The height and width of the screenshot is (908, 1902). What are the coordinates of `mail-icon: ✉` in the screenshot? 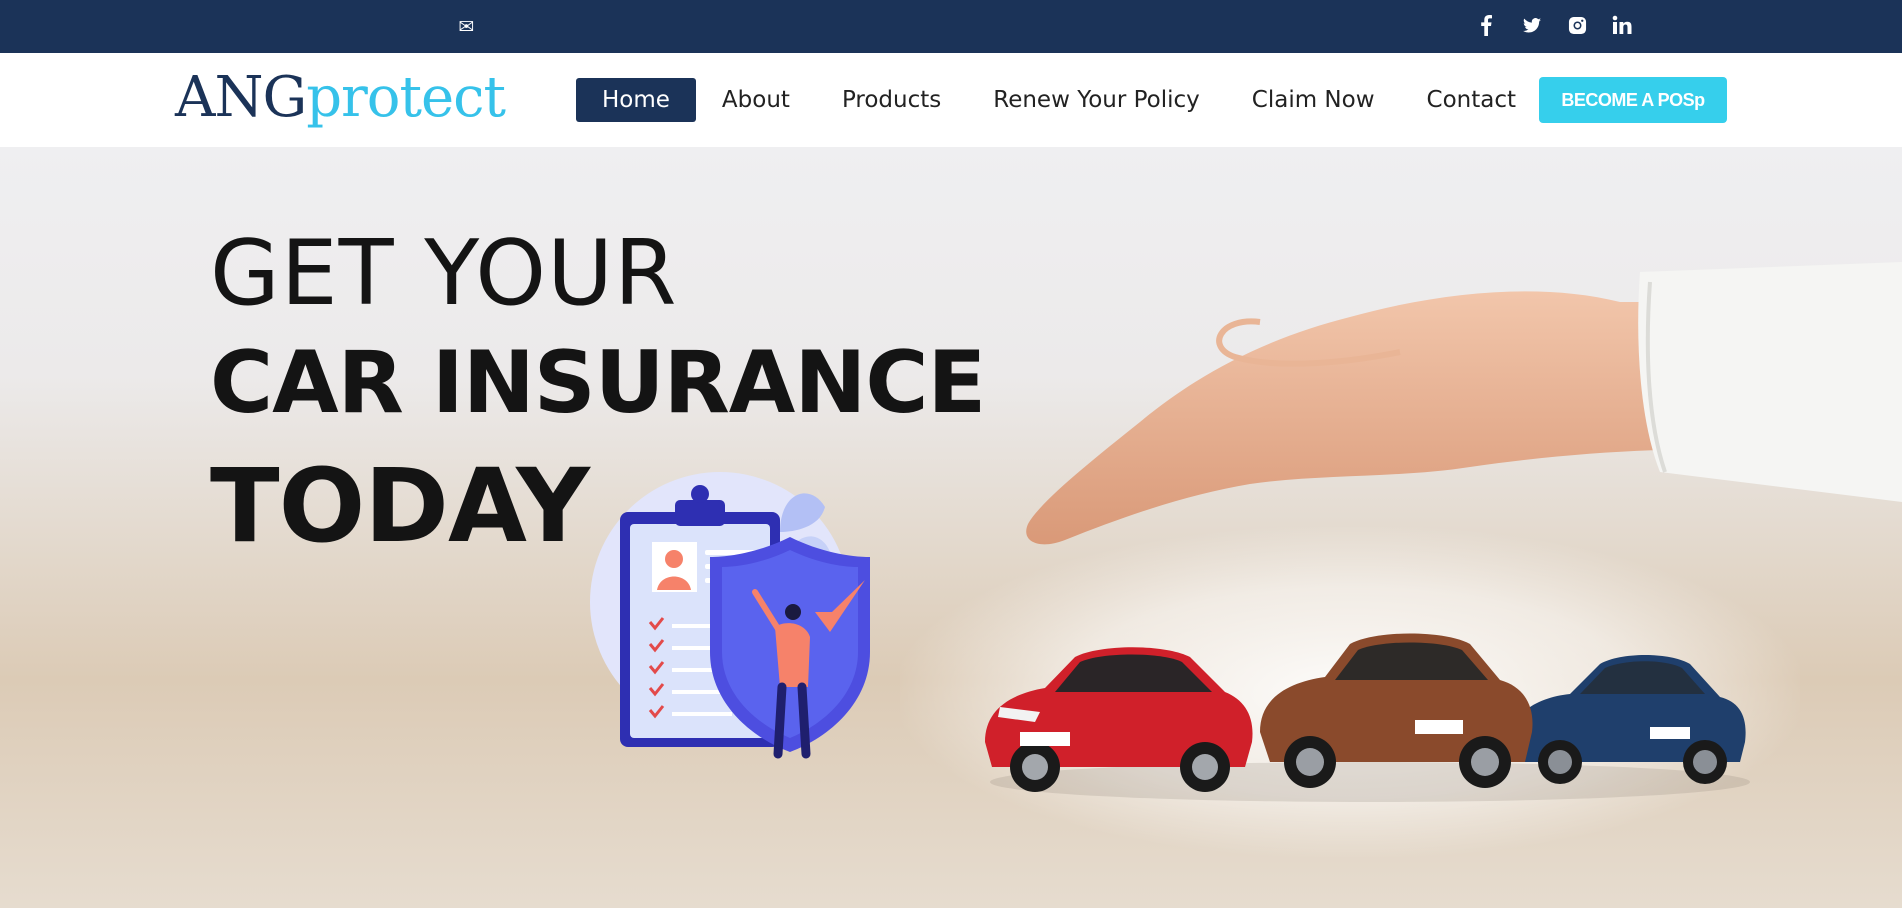 It's located at (466, 27).